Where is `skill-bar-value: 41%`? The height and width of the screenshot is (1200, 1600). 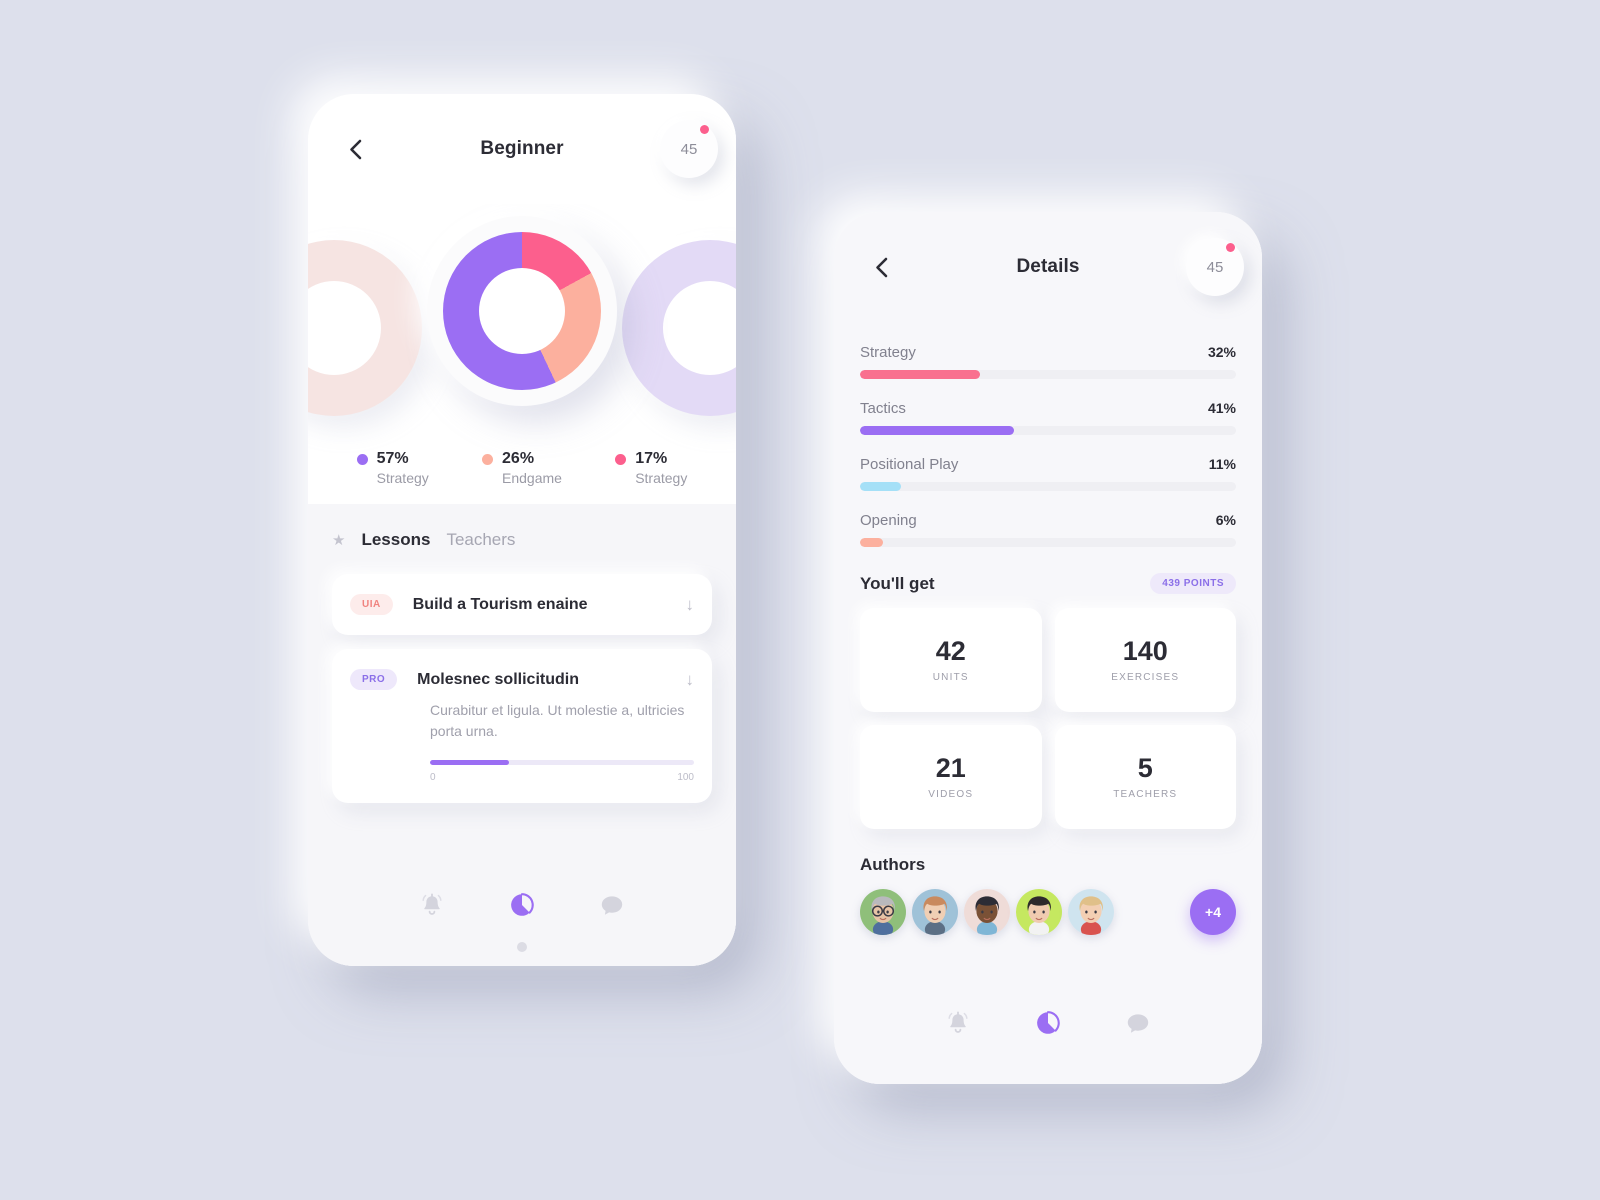
skill-bar-value: 41% is located at coordinates (1221, 408).